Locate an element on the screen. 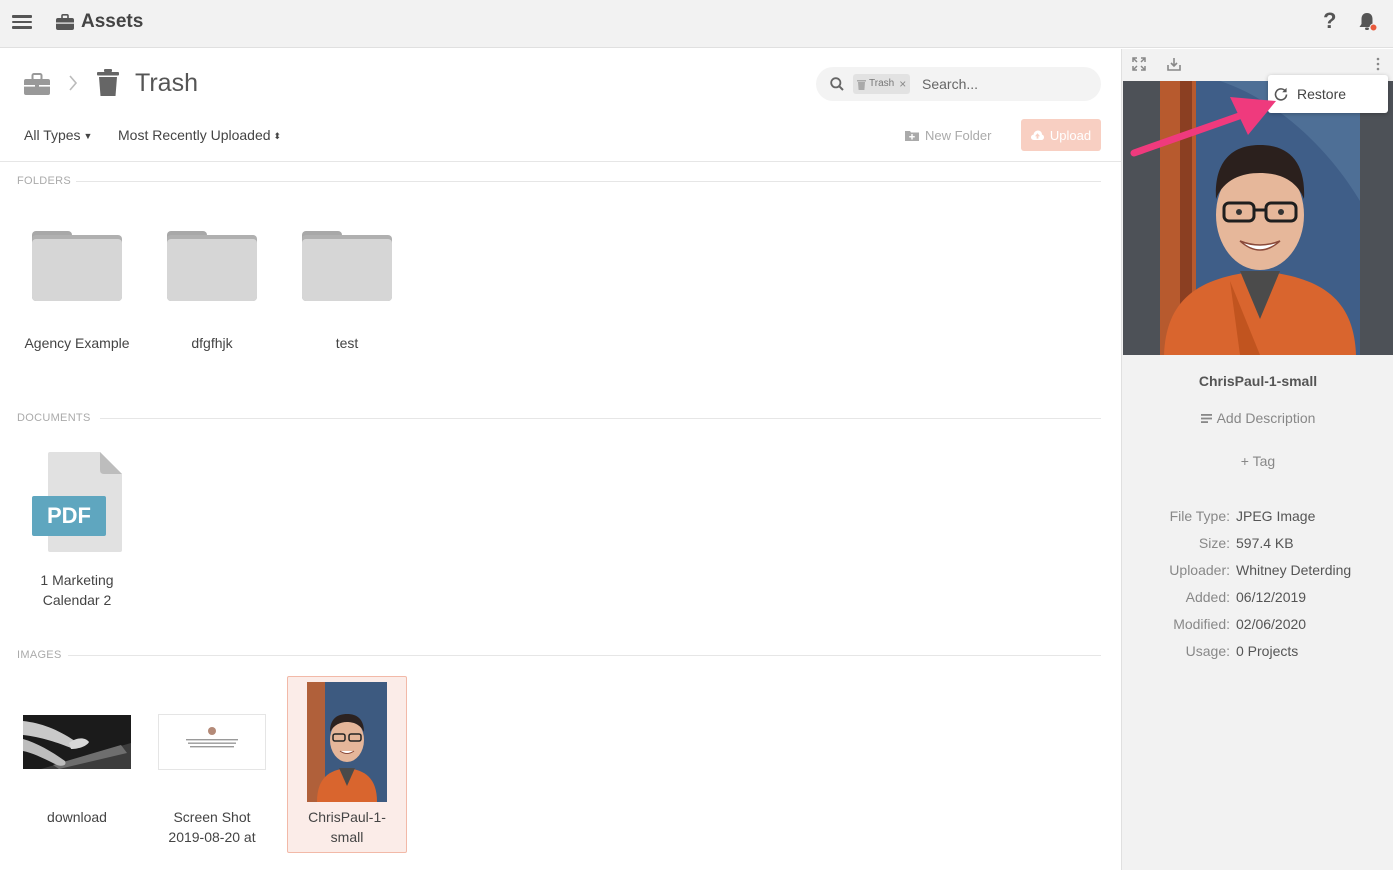 The width and height of the screenshot is (1393, 870). expand-icon is located at coordinates (1139, 64).